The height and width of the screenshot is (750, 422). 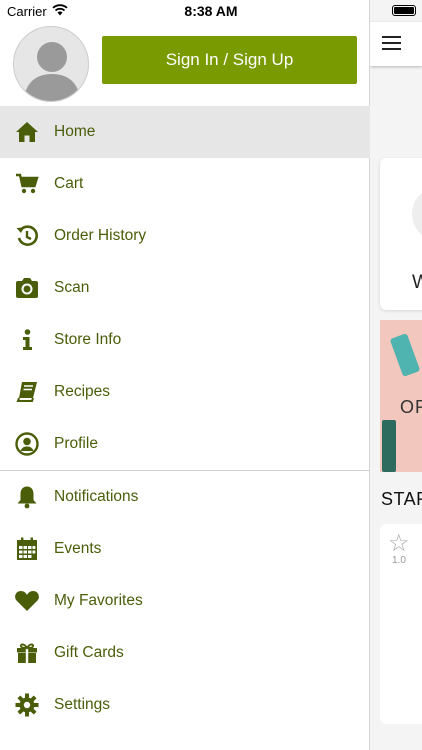 I want to click on menu-item-recipes: Recipes, so click(x=185, y=392).